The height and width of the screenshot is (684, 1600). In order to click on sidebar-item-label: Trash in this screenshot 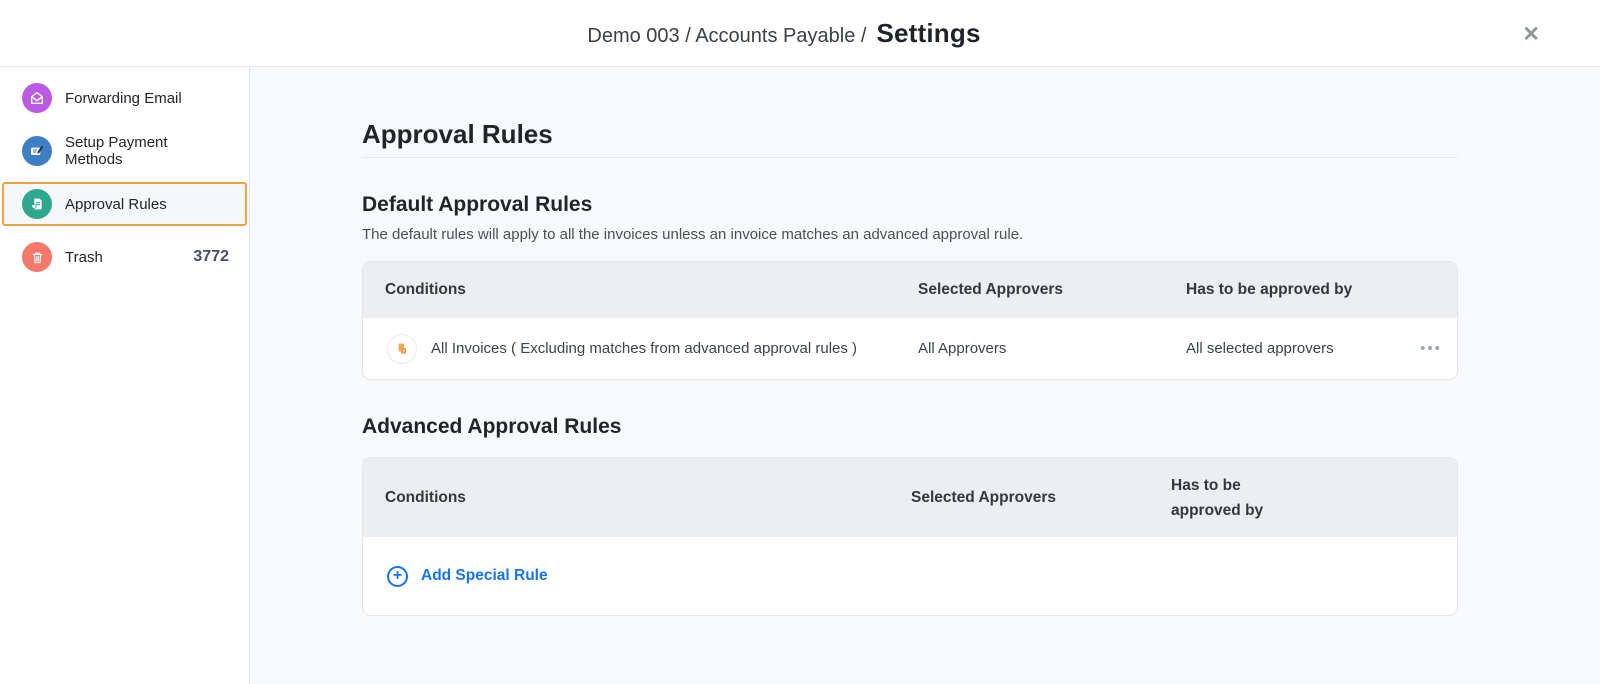, I will do `click(84, 257)`.